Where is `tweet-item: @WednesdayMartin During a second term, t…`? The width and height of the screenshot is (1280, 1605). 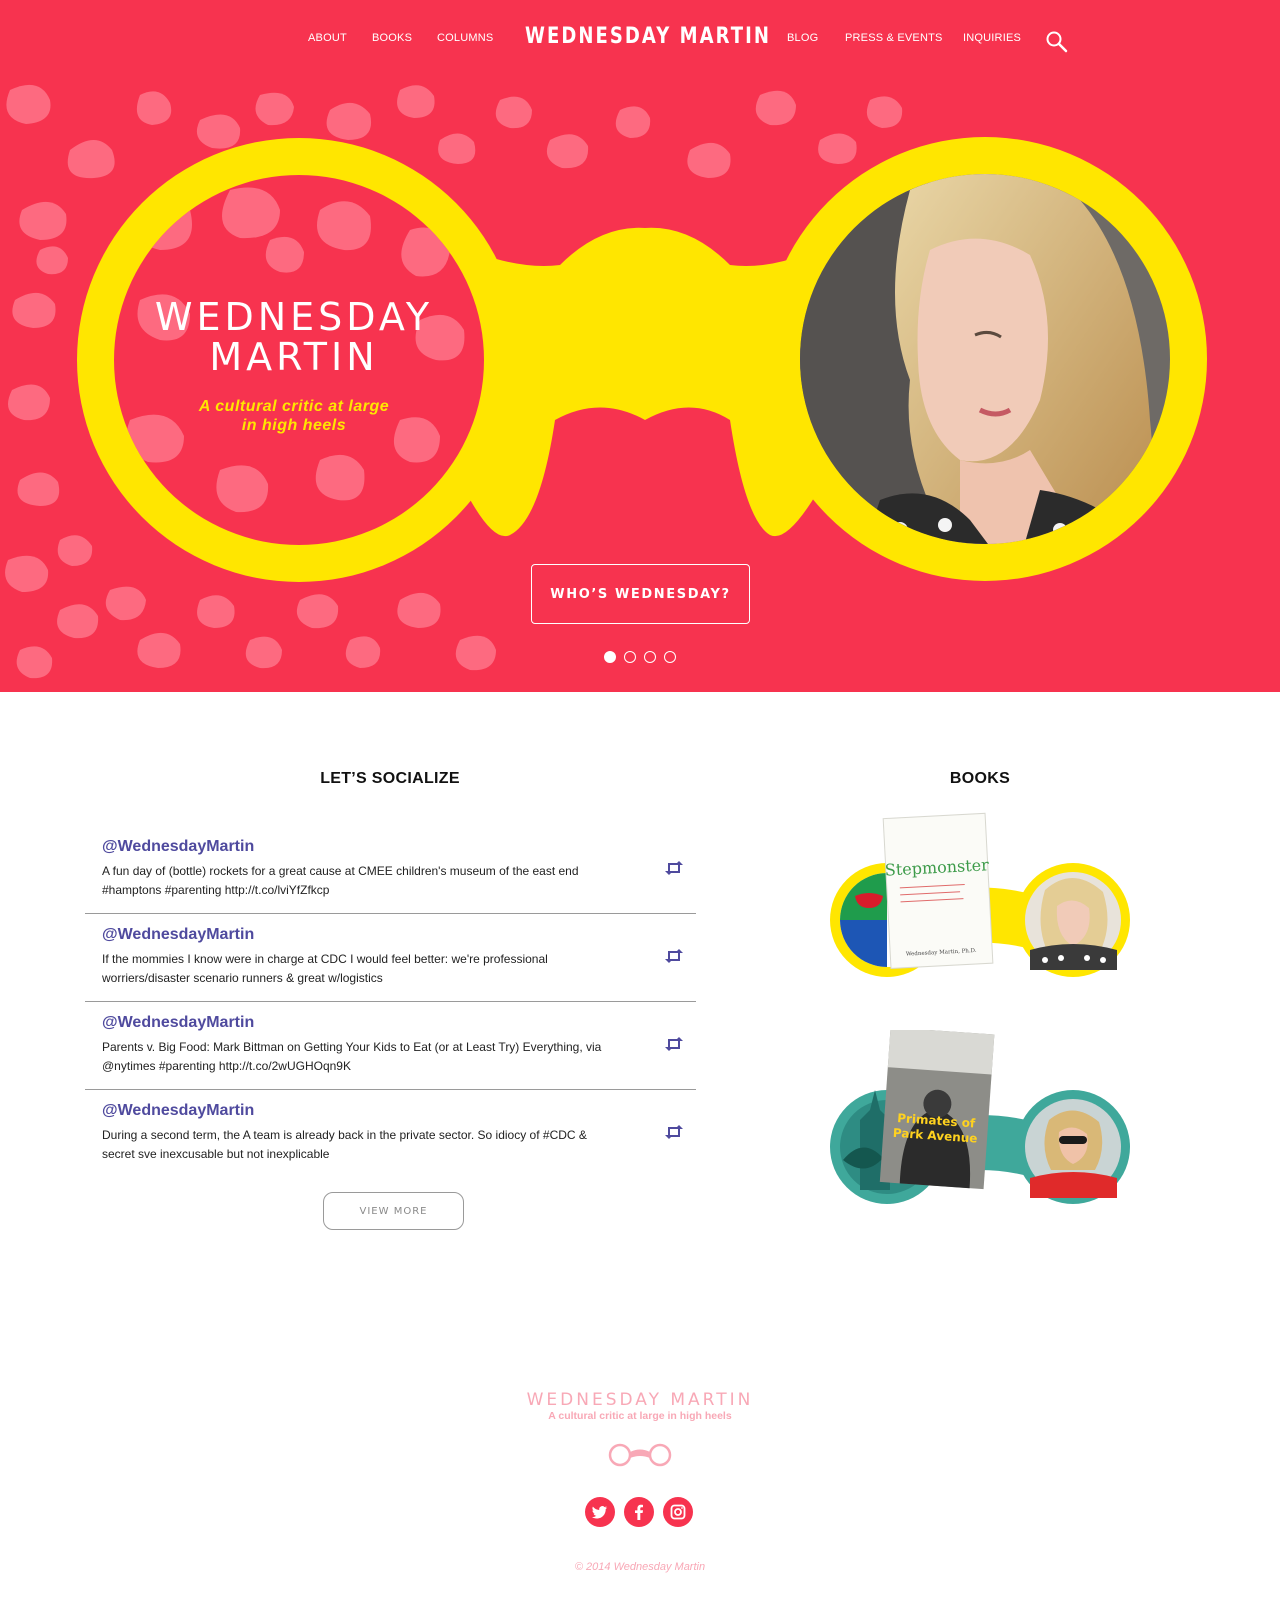
tweet-item: @WednesdayMartin During a second term, t… is located at coordinates (390, 1134).